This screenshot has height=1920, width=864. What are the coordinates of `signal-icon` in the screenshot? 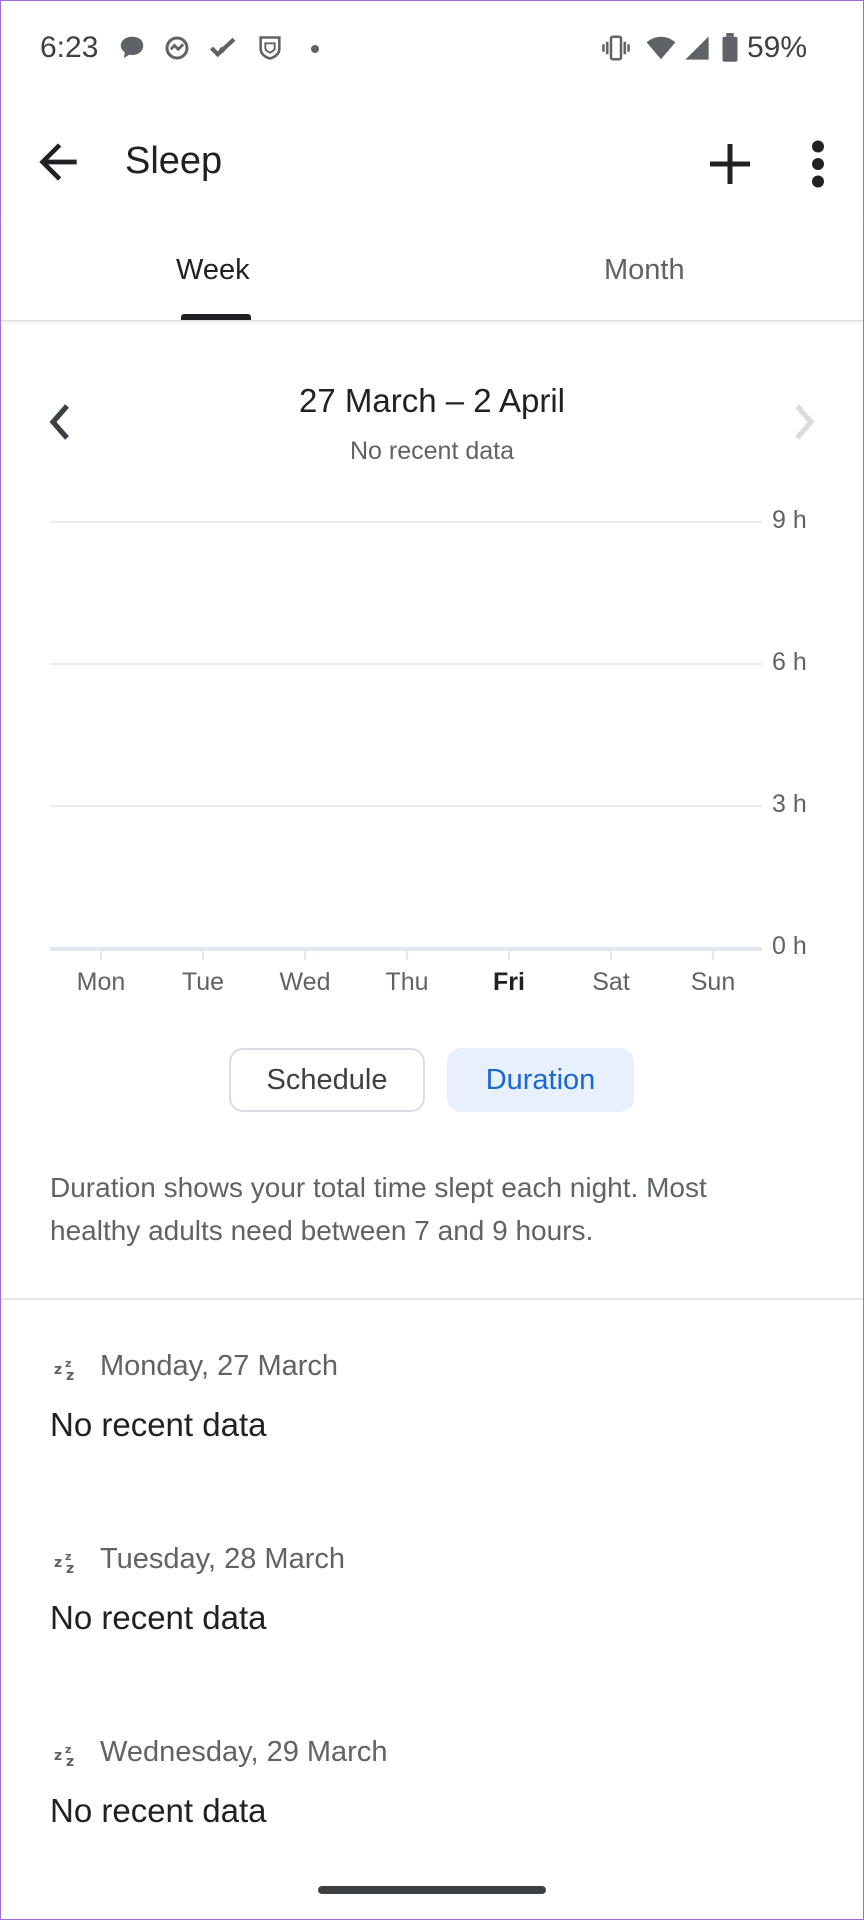 It's located at (697, 48).